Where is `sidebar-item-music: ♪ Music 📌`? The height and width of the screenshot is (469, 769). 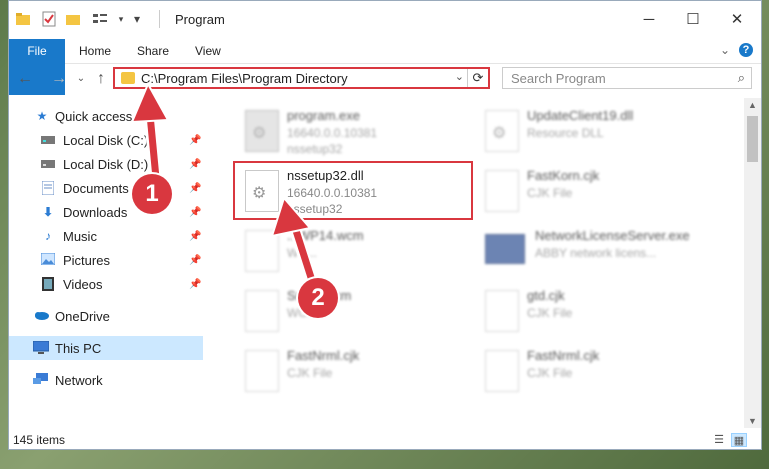 sidebar-item-music: ♪ Music 📌 is located at coordinates (106, 236).